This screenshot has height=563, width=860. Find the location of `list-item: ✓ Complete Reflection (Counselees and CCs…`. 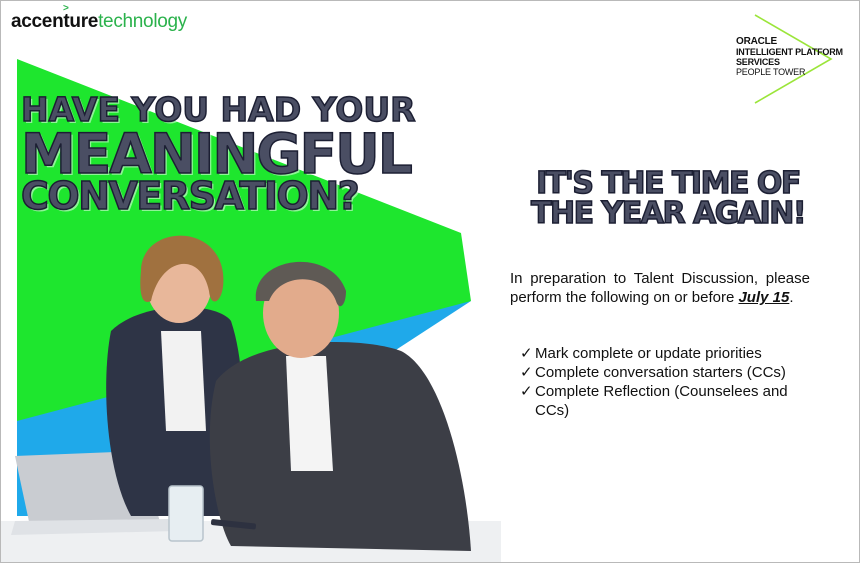

list-item: ✓ Complete Reflection (Counselees and CCs… is located at coordinates (670, 401).